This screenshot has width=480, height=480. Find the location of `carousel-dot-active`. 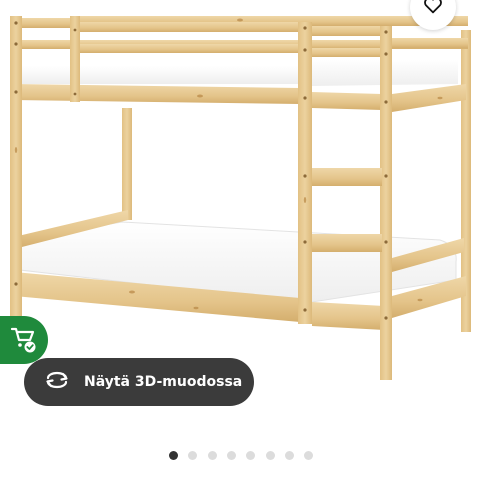

carousel-dot-active is located at coordinates (173, 455).